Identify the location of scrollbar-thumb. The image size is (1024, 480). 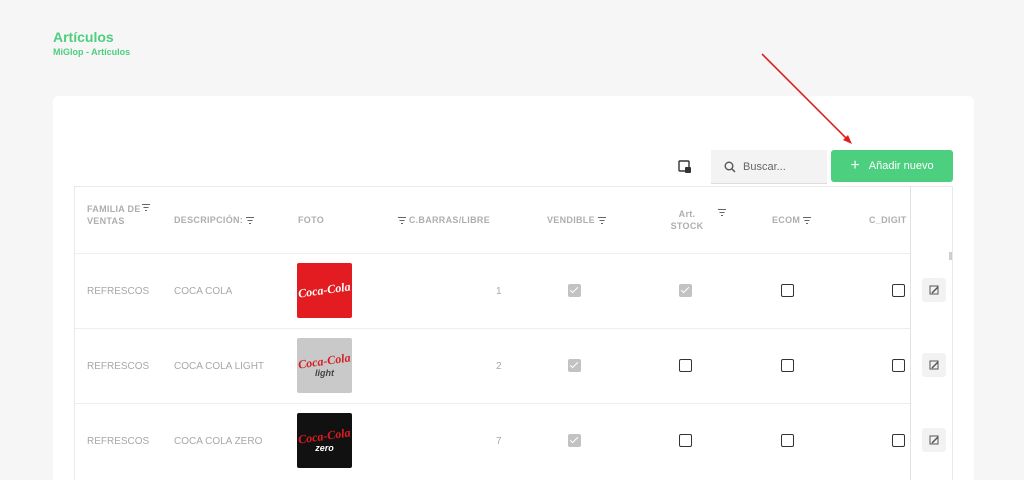
(950, 256).